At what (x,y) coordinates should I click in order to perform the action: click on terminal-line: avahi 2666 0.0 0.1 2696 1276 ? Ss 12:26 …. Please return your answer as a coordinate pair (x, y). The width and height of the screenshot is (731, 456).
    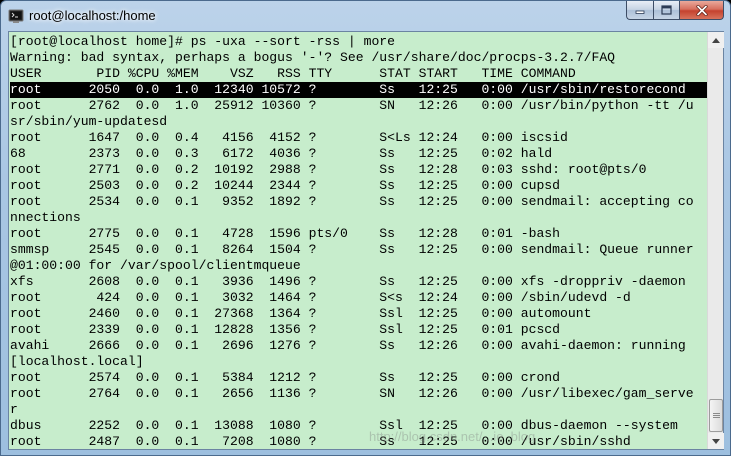
    Looking at the image, I should click on (348, 345).